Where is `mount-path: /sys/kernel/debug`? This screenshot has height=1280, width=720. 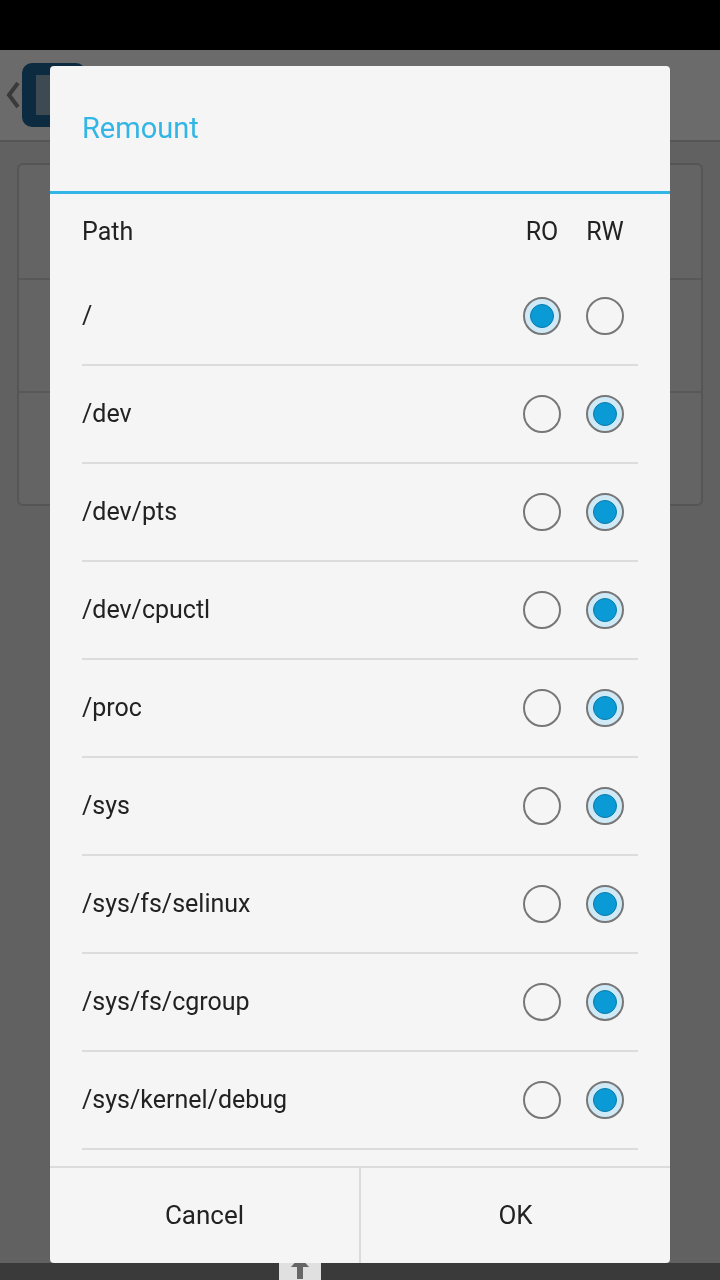
mount-path: /sys/kernel/debug is located at coordinates (185, 1100).